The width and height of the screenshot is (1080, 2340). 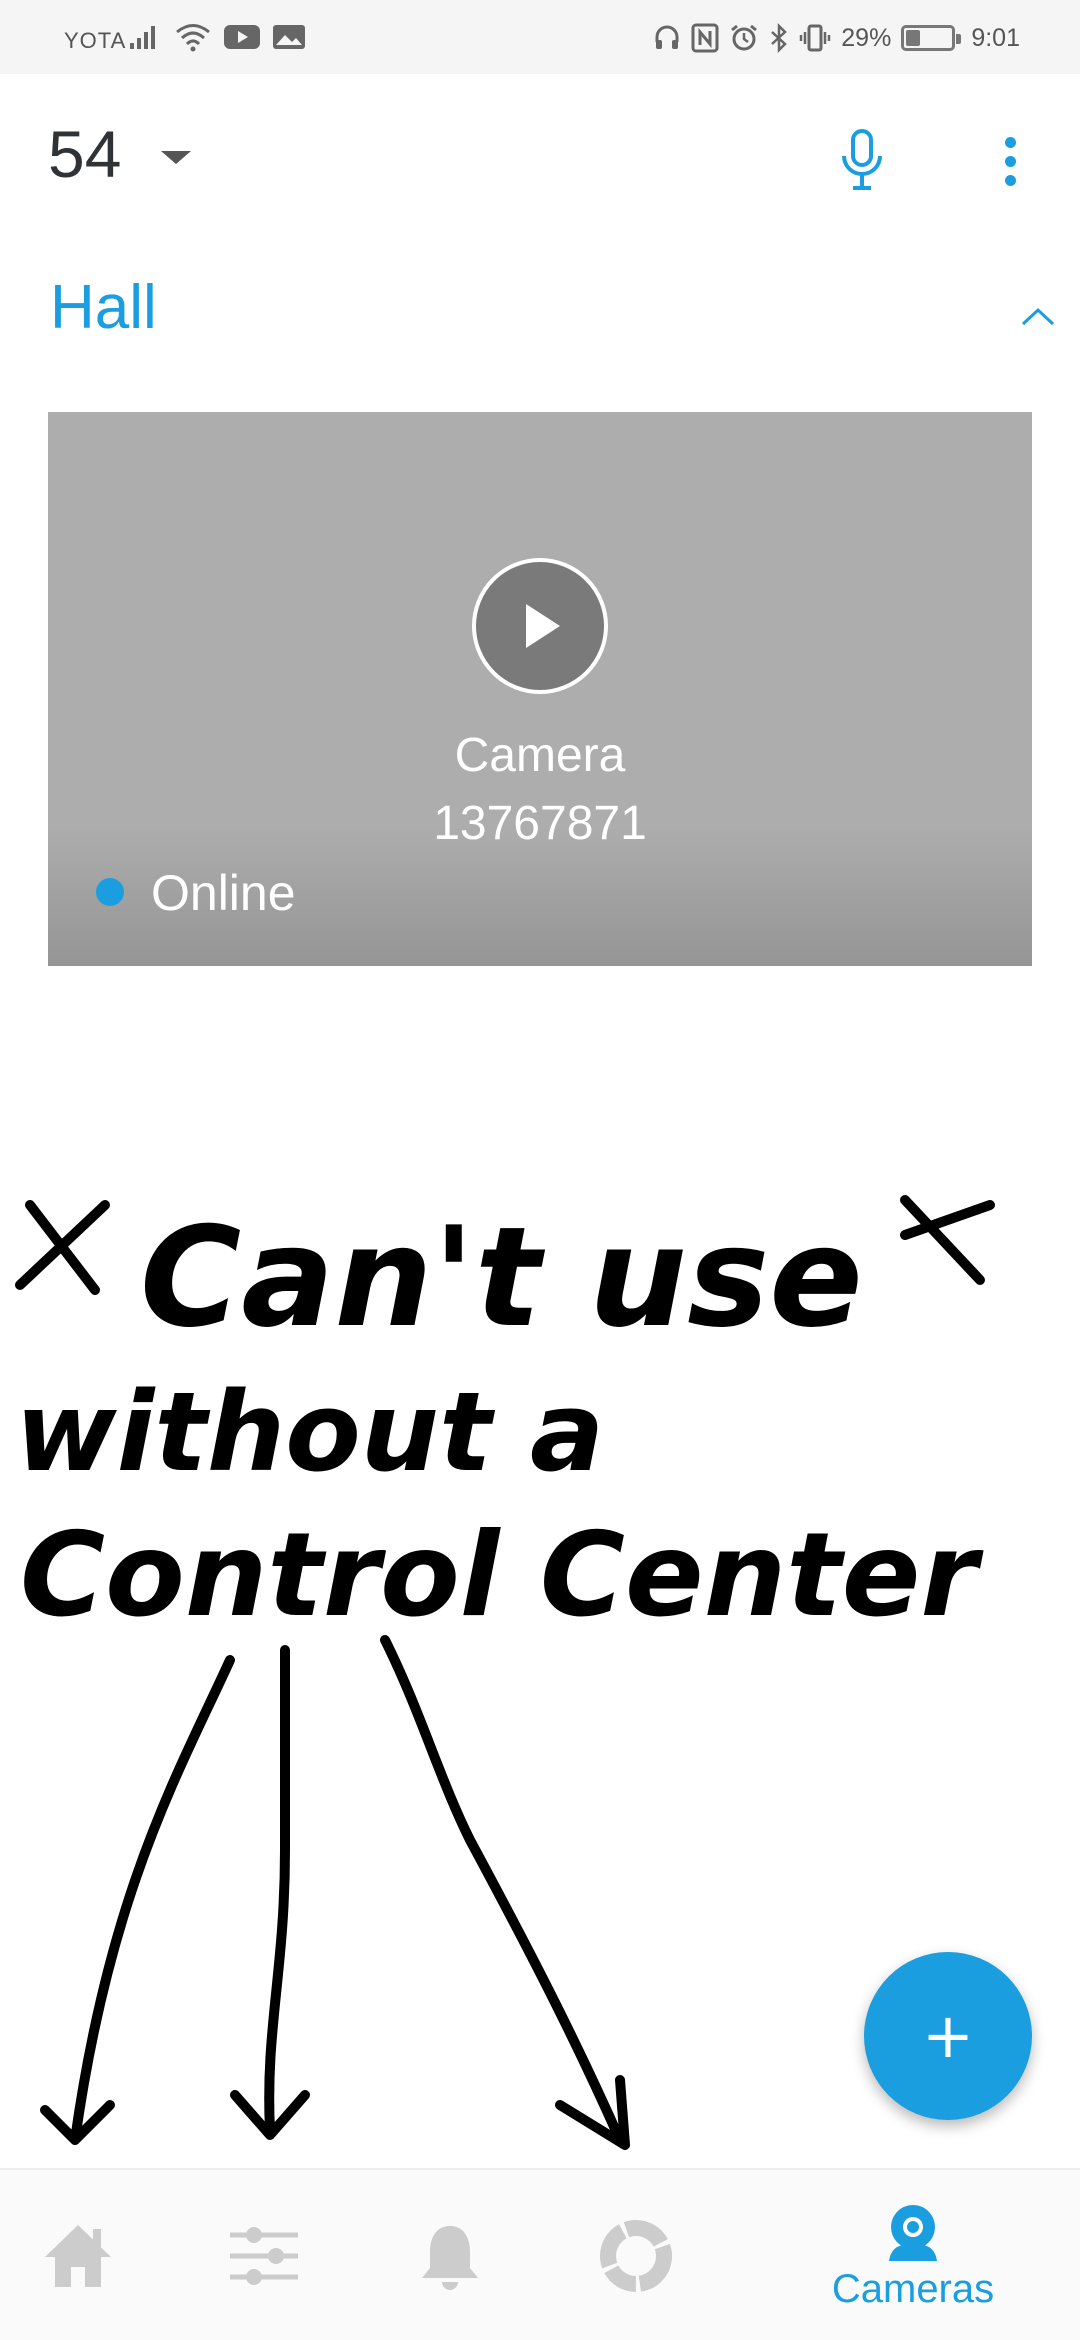 What do you see at coordinates (744, 38) in the screenshot?
I see `alarm-icon` at bounding box center [744, 38].